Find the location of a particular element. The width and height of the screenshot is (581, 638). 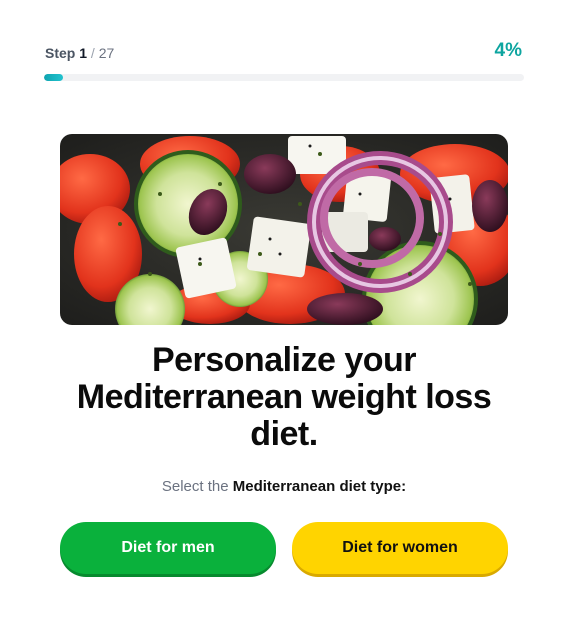

progress-bar-fill is located at coordinates (54, 77).